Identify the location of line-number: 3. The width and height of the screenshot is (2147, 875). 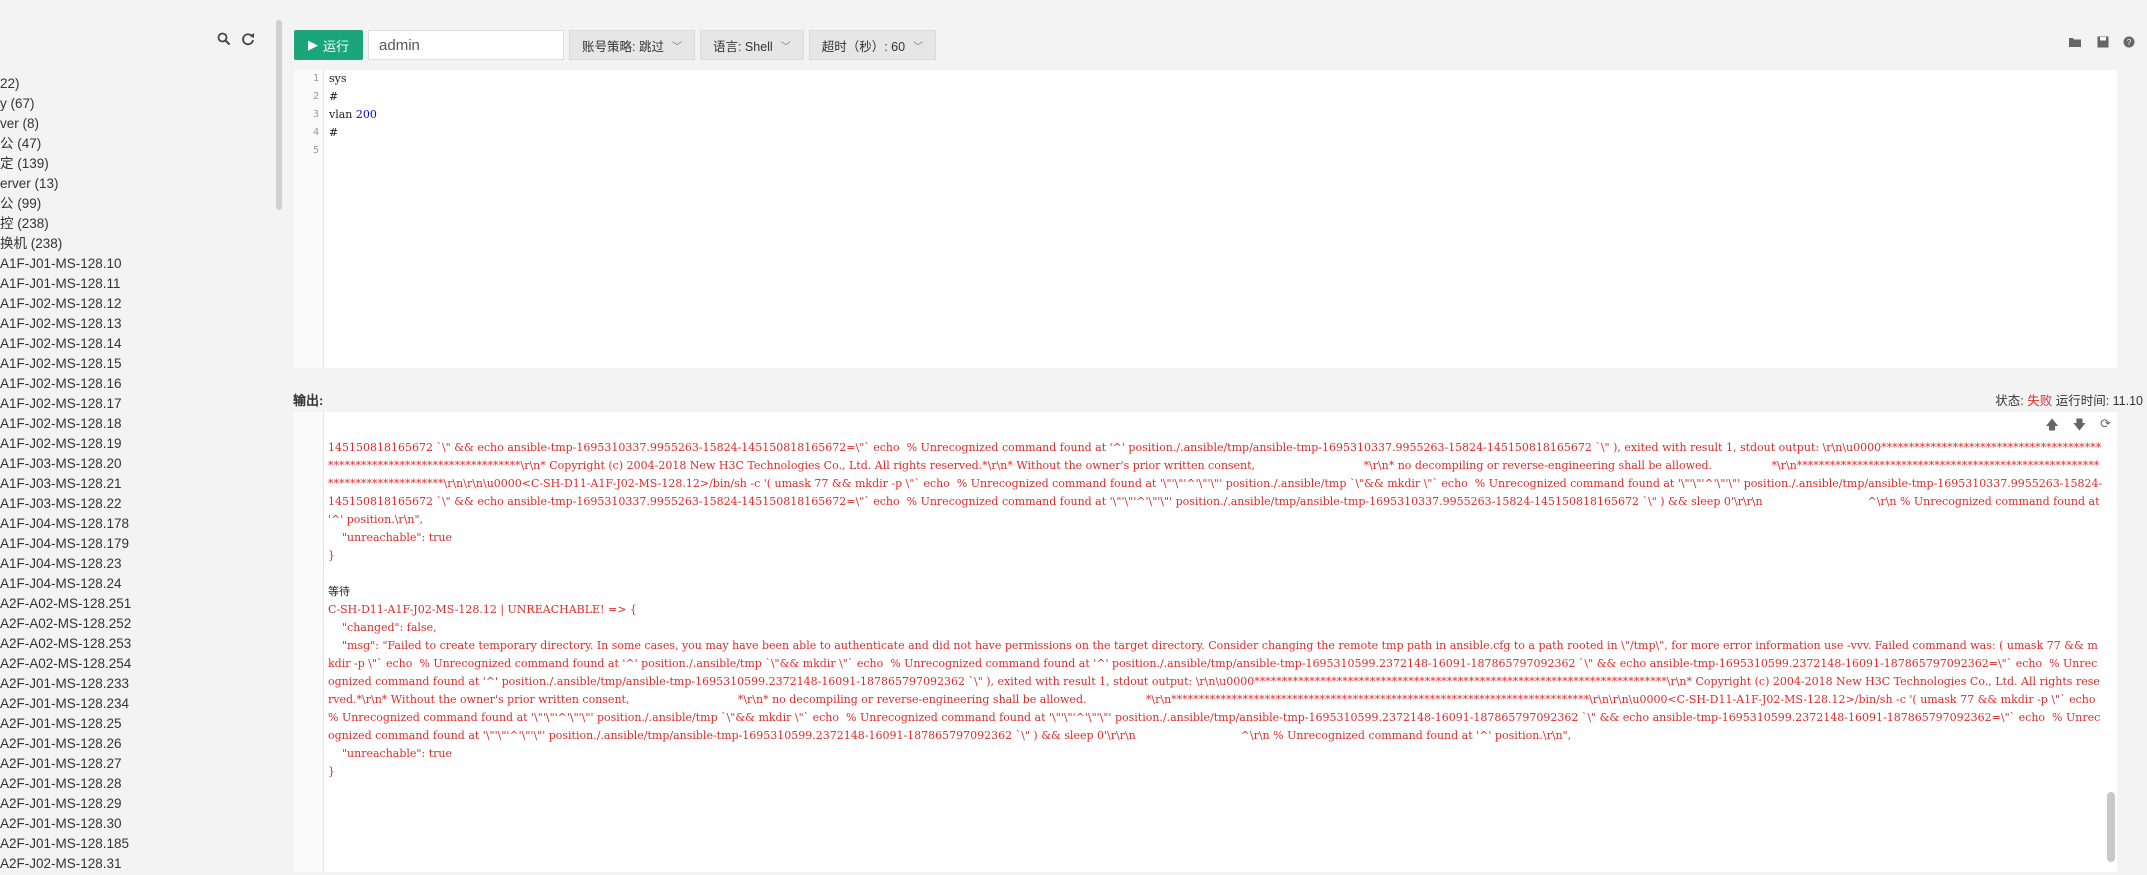
(315, 114).